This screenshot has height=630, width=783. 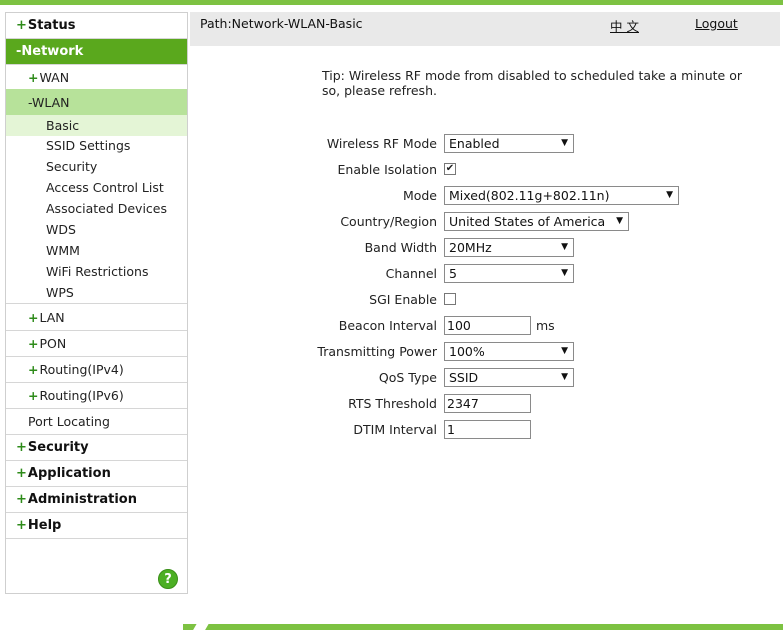 I want to click on nav-lan: + LAN, so click(x=96, y=318).